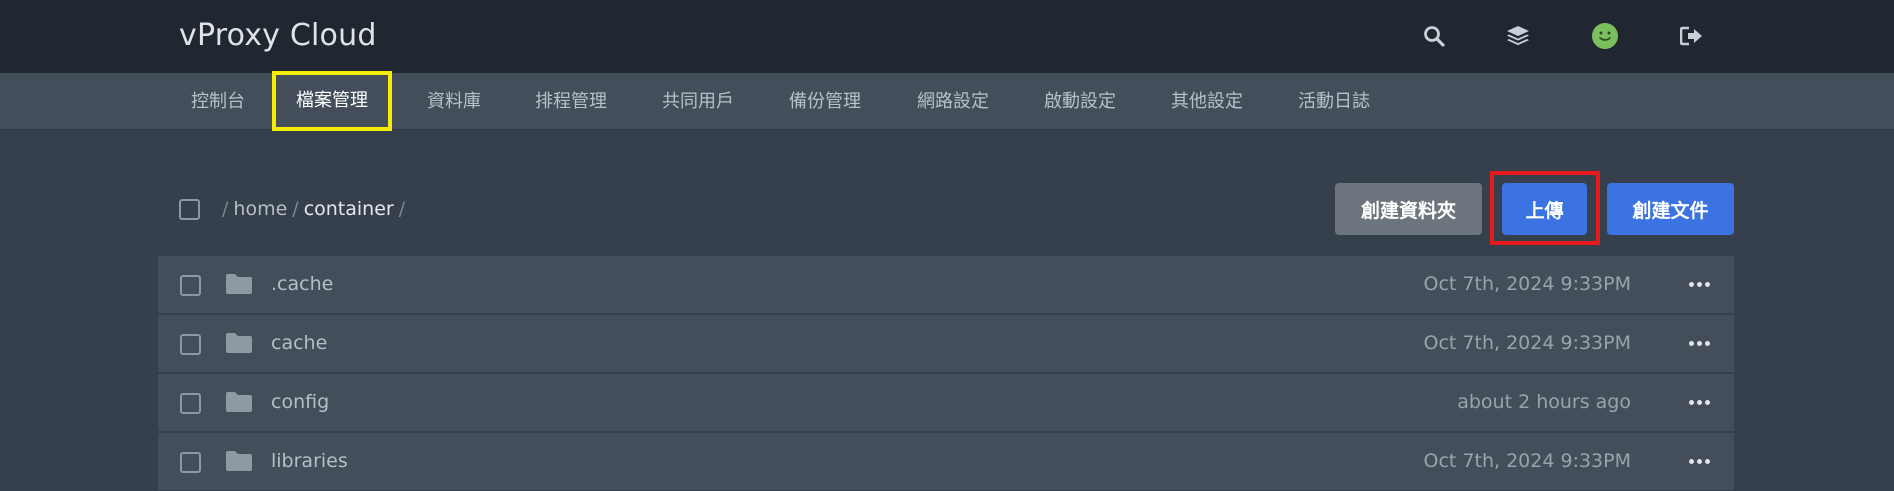 The height and width of the screenshot is (491, 1894). I want to click on file-modified-date: about 2 hours ago, so click(1544, 402).